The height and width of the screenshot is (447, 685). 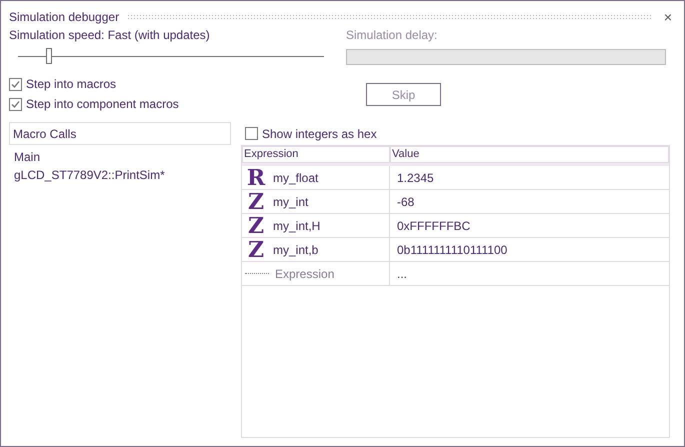 I want to click on checkbox-label: Show integers as hex, so click(x=319, y=134).